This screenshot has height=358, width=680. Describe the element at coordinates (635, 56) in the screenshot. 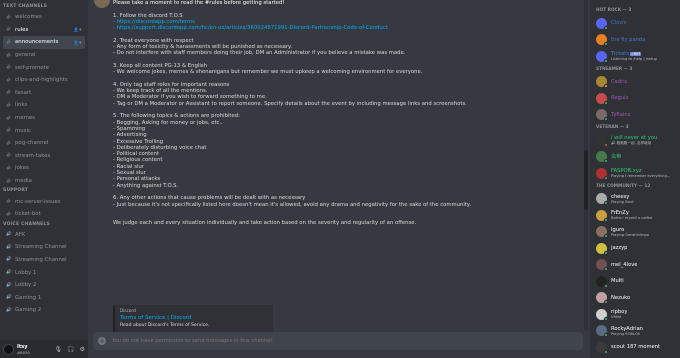

I see `member-item: Tickets ✓BOT Listening to /help | /setup` at that location.